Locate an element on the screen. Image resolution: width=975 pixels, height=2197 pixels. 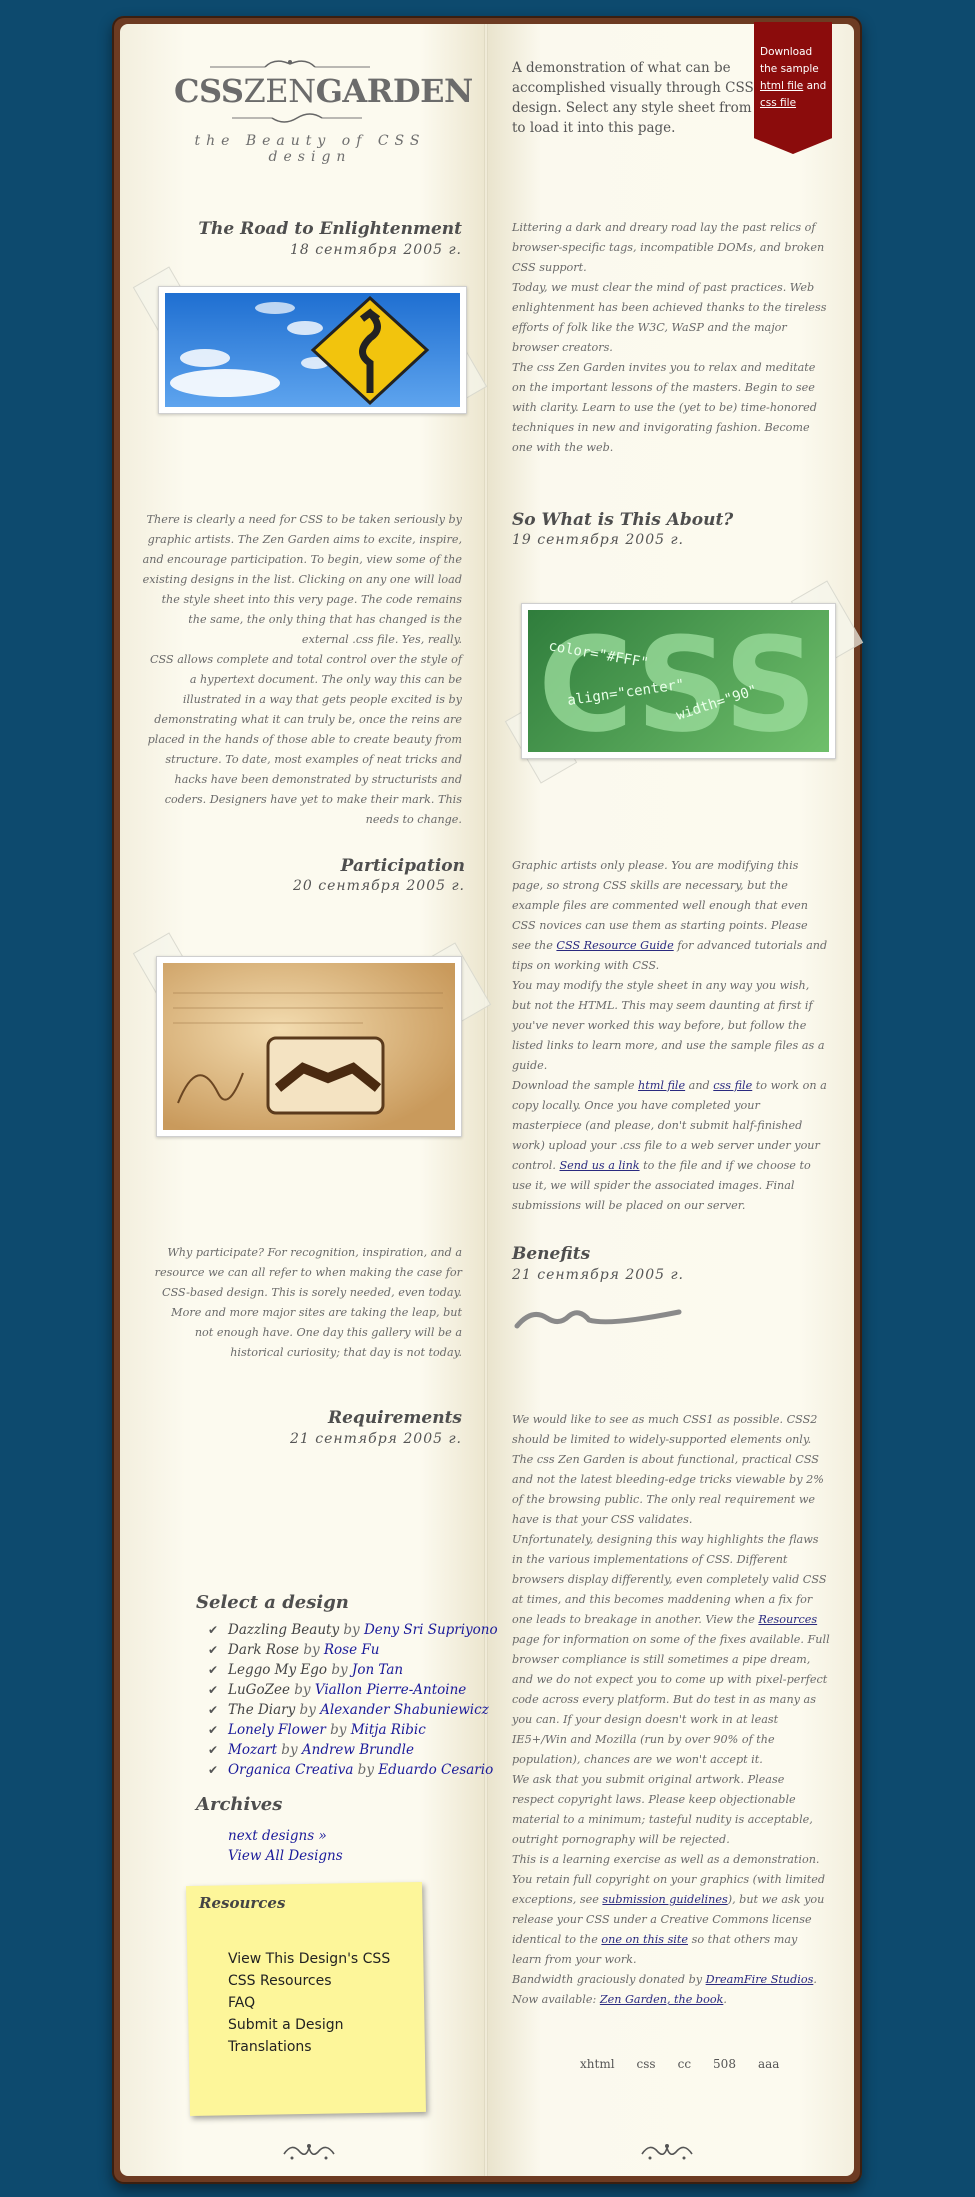
design-list-item: ✔ Leggo My Ego by Jon Tan is located at coordinates (358, 1670).